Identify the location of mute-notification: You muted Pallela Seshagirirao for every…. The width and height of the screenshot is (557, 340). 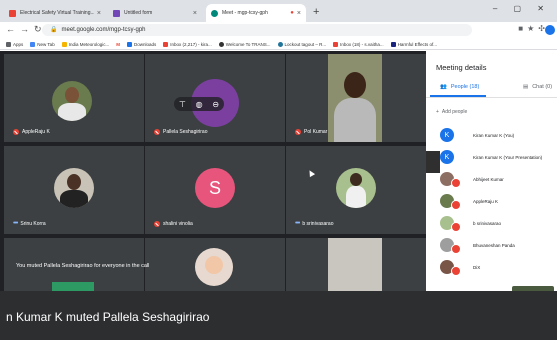
(83, 266).